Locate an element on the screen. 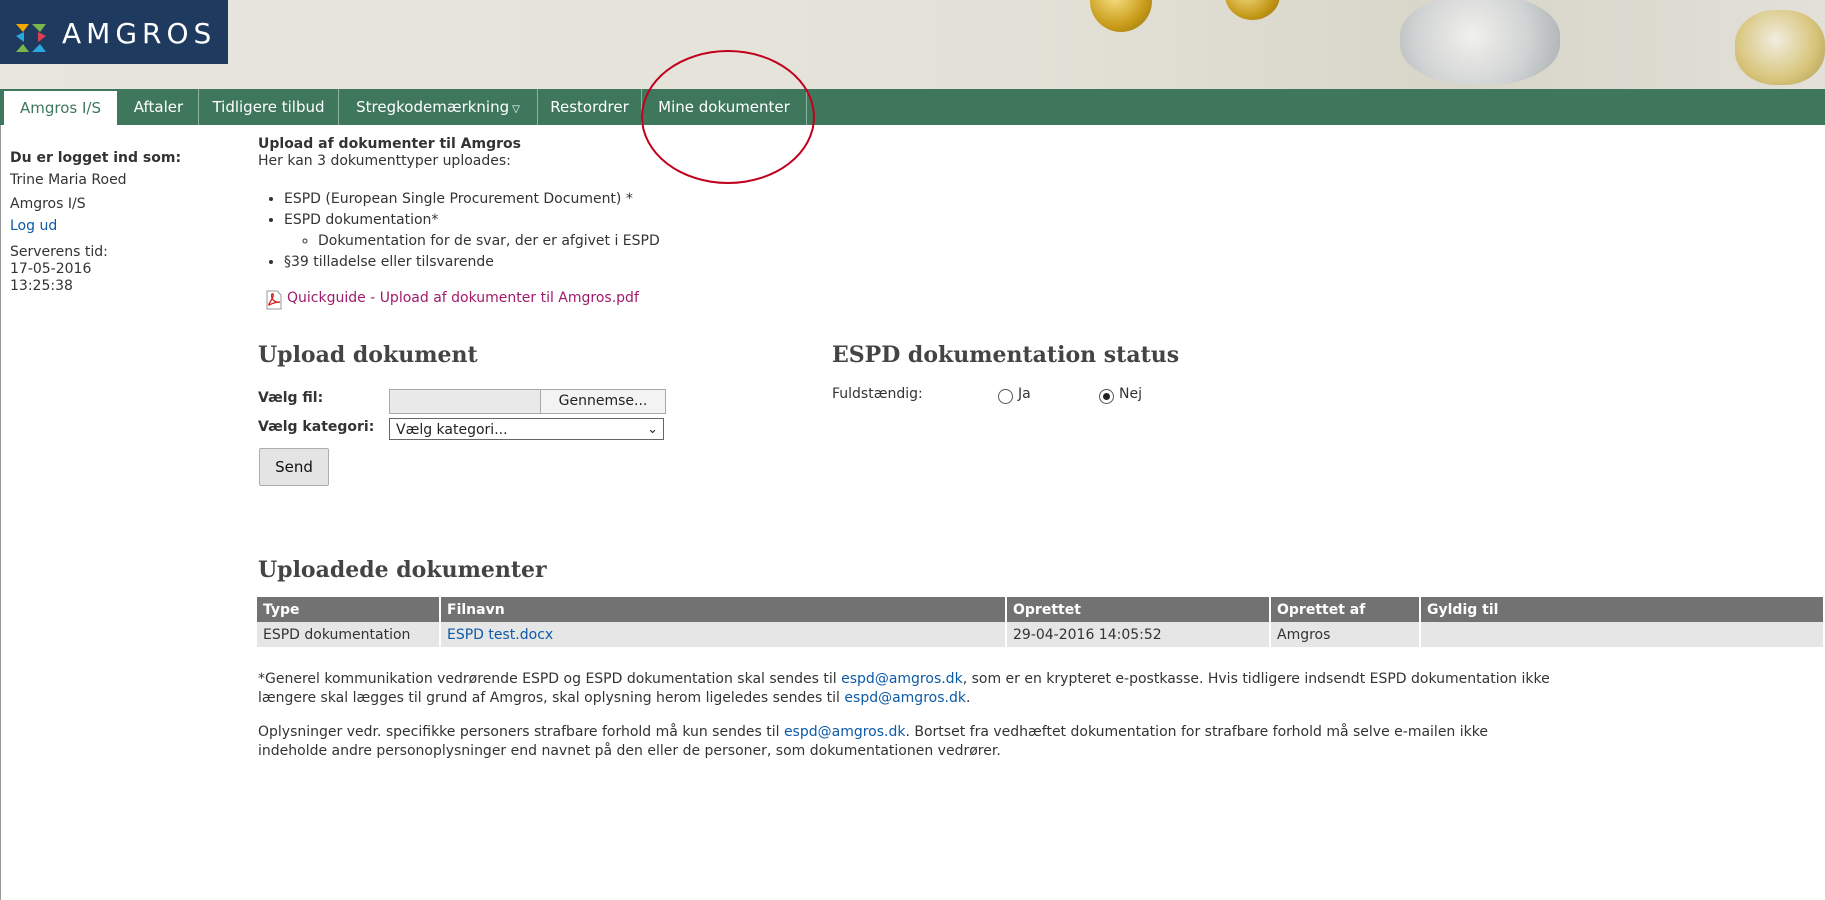 The image size is (1825, 900). cell-type: ESPD dokumentation is located at coordinates (349, 634).